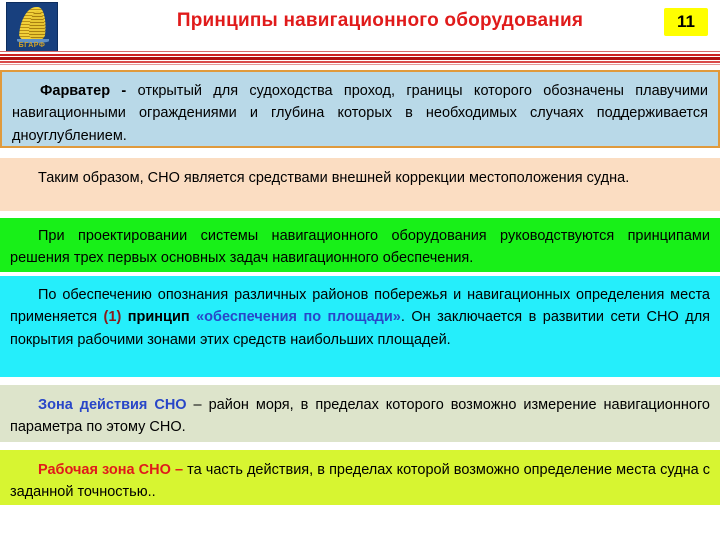  I want to click on coverage-zone-term: Зона действия СНО, so click(112, 405).